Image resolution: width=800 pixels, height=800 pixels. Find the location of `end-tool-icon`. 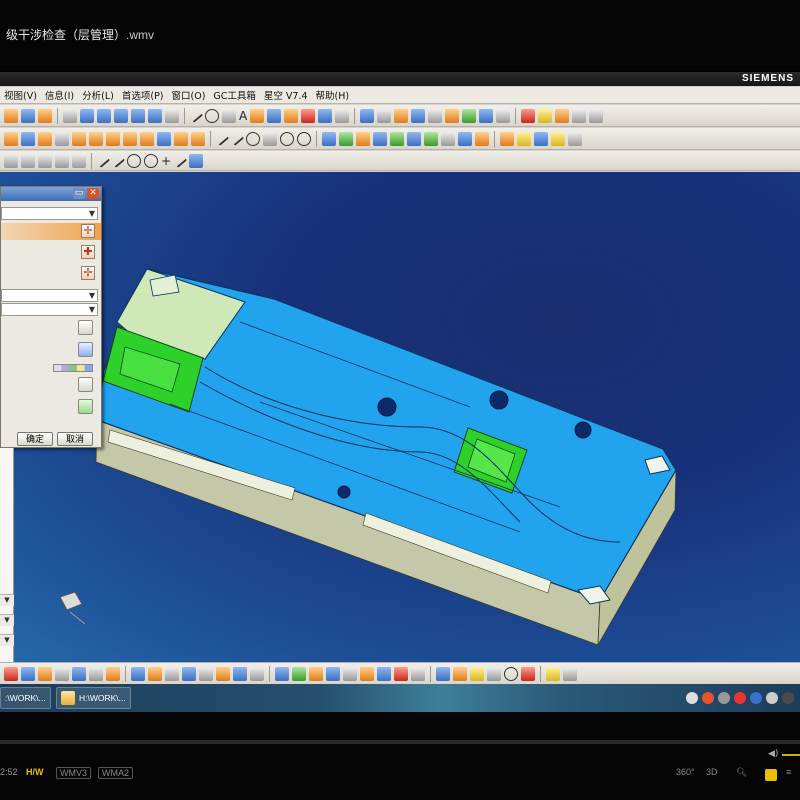

end-tool-icon is located at coordinates (570, 673).